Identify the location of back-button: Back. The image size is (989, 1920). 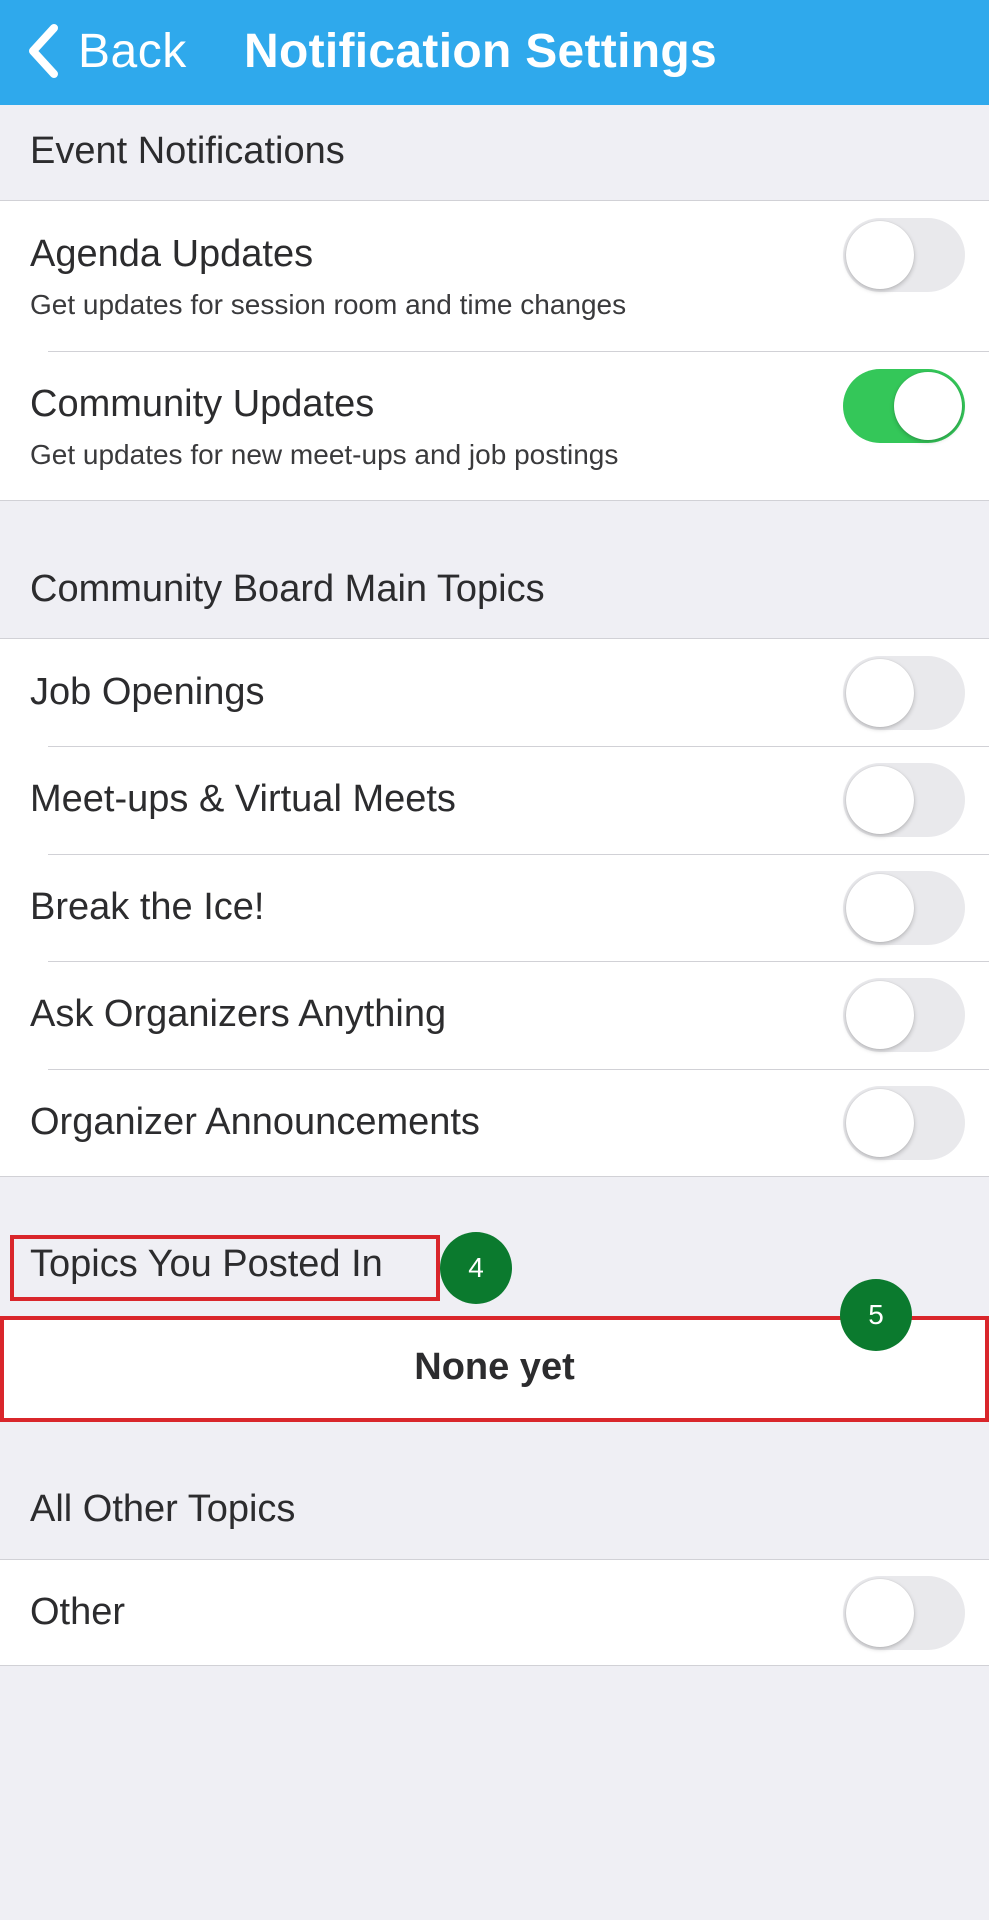
(106, 51).